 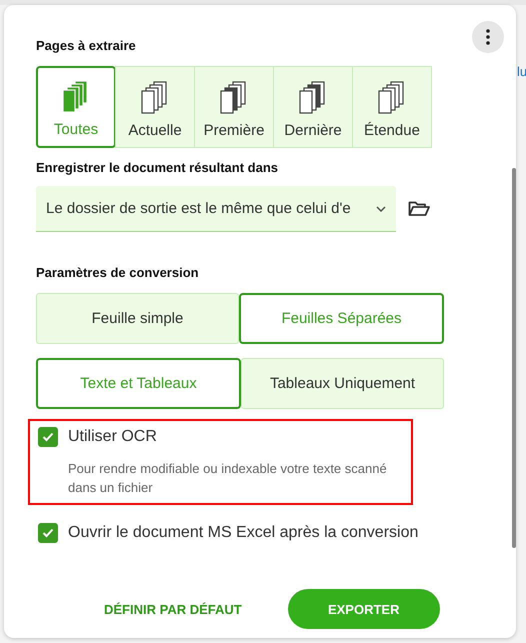 What do you see at coordinates (392, 107) in the screenshot?
I see `page-option-tab: Étendue` at bounding box center [392, 107].